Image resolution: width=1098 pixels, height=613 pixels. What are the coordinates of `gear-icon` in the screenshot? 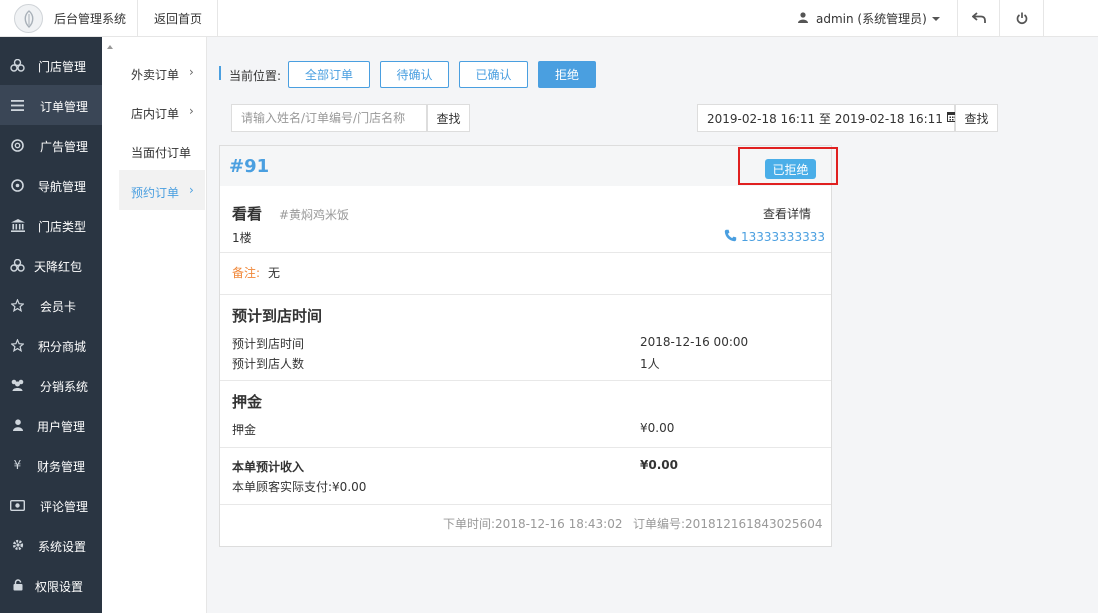 It's located at (17, 545).